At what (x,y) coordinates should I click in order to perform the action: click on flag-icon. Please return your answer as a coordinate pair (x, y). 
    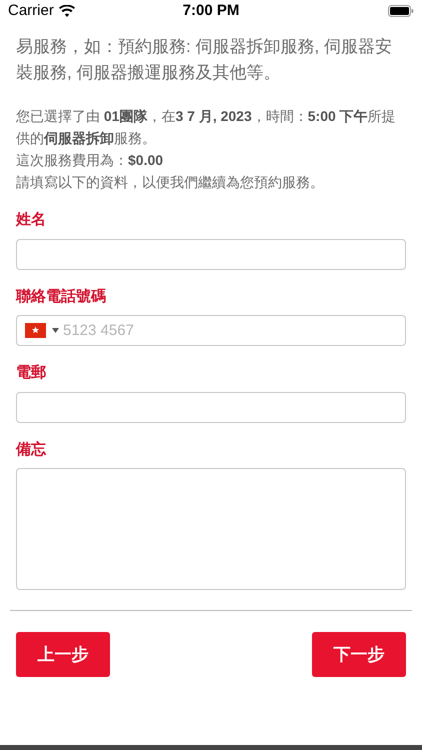
    Looking at the image, I should click on (35, 330).